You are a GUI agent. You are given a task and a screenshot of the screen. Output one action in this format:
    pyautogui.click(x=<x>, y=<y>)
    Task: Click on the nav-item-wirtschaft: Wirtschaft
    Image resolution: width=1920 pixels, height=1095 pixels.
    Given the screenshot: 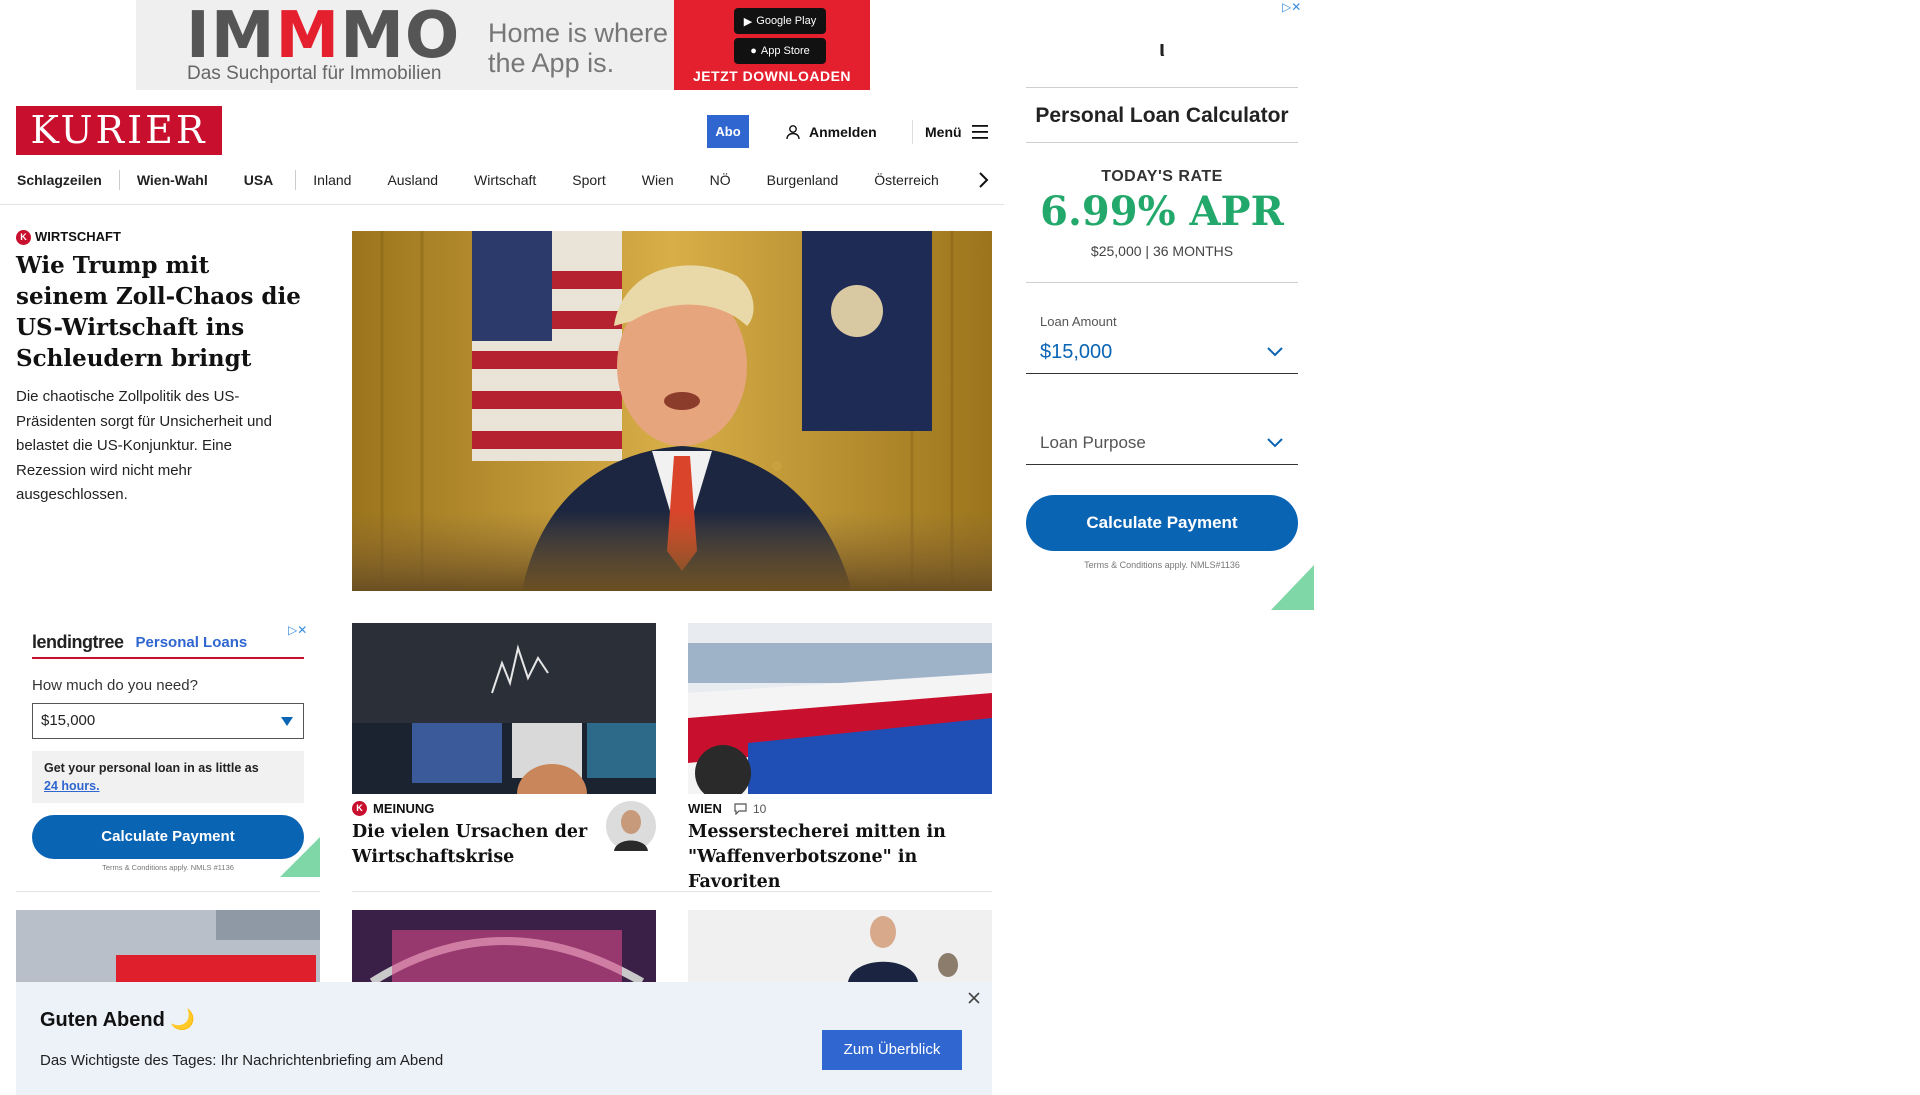 What is the action you would take?
    pyautogui.click(x=505, y=180)
    